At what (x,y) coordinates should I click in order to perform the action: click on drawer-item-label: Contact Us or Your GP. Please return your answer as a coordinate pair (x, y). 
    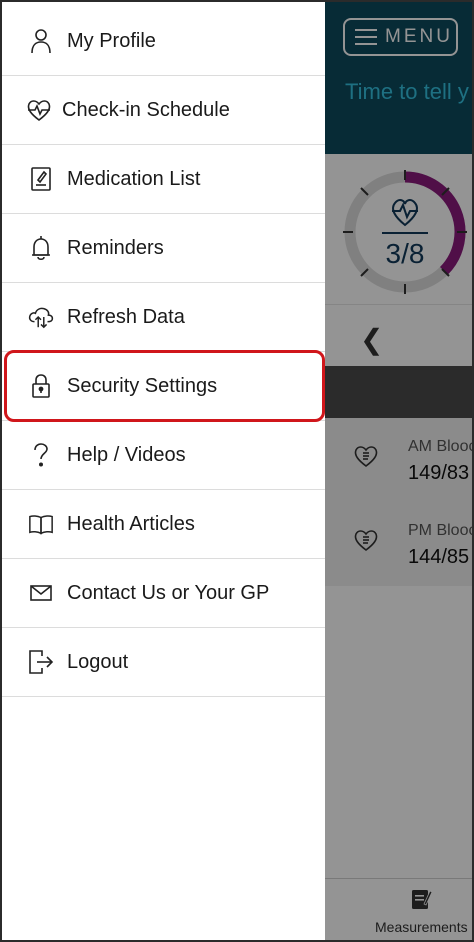
    Looking at the image, I should click on (168, 592).